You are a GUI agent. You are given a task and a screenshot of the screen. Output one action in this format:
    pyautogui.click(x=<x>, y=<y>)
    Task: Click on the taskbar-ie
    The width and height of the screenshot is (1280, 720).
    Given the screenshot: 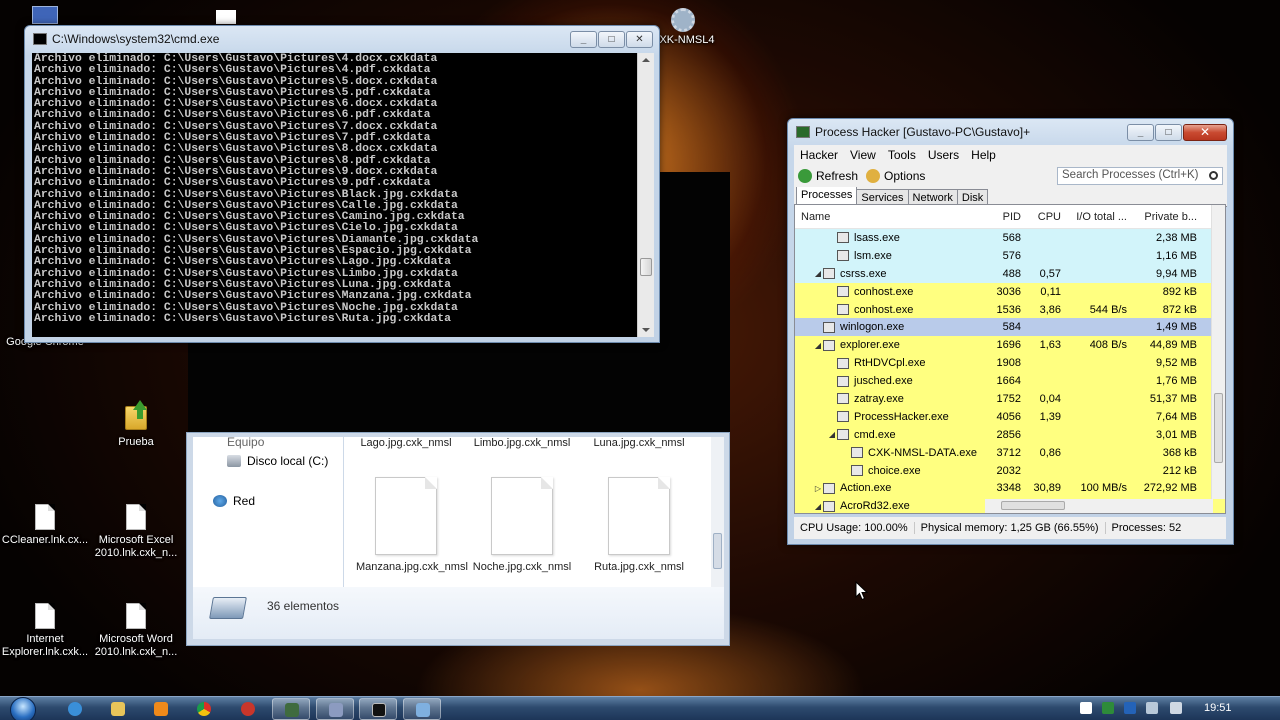 What is the action you would take?
    pyautogui.click(x=75, y=709)
    